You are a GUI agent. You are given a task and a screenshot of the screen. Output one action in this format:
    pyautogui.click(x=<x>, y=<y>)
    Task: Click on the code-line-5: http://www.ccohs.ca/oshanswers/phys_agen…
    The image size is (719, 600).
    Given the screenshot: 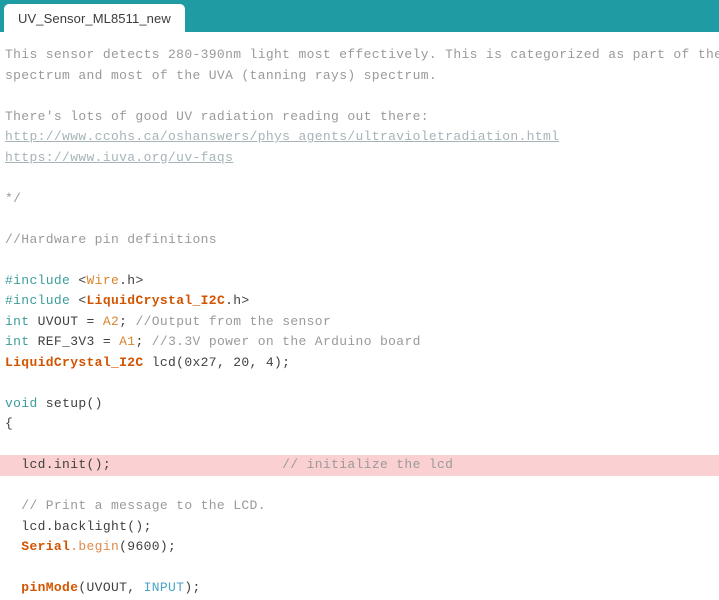 What is the action you would take?
    pyautogui.click(x=359, y=137)
    